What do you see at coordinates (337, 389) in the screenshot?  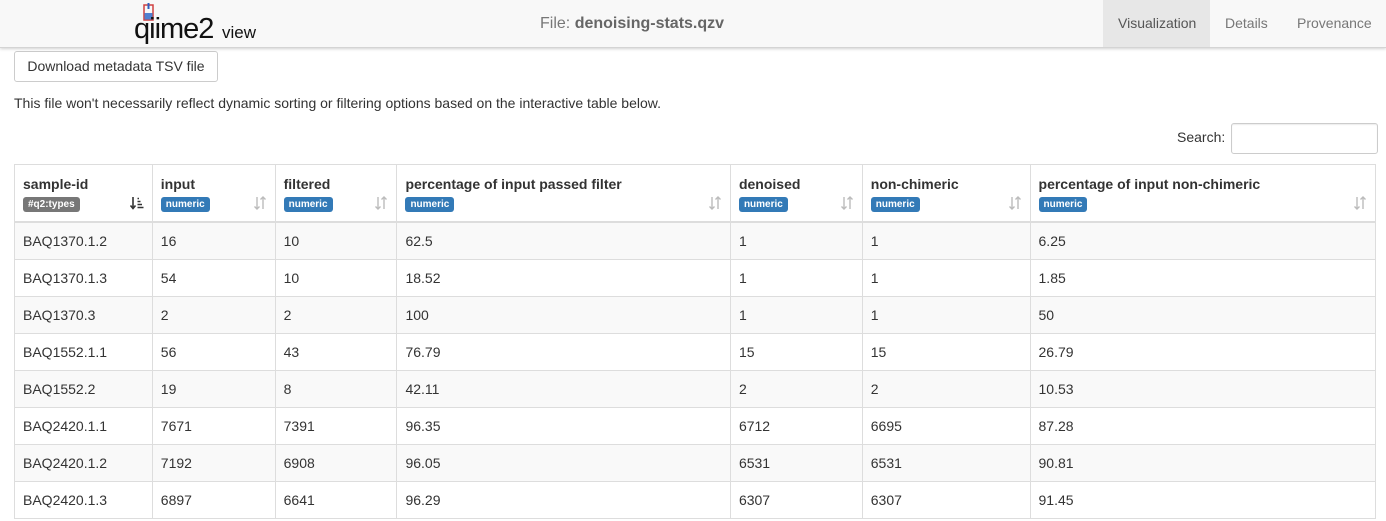 I see `cell-filtered: 8` at bounding box center [337, 389].